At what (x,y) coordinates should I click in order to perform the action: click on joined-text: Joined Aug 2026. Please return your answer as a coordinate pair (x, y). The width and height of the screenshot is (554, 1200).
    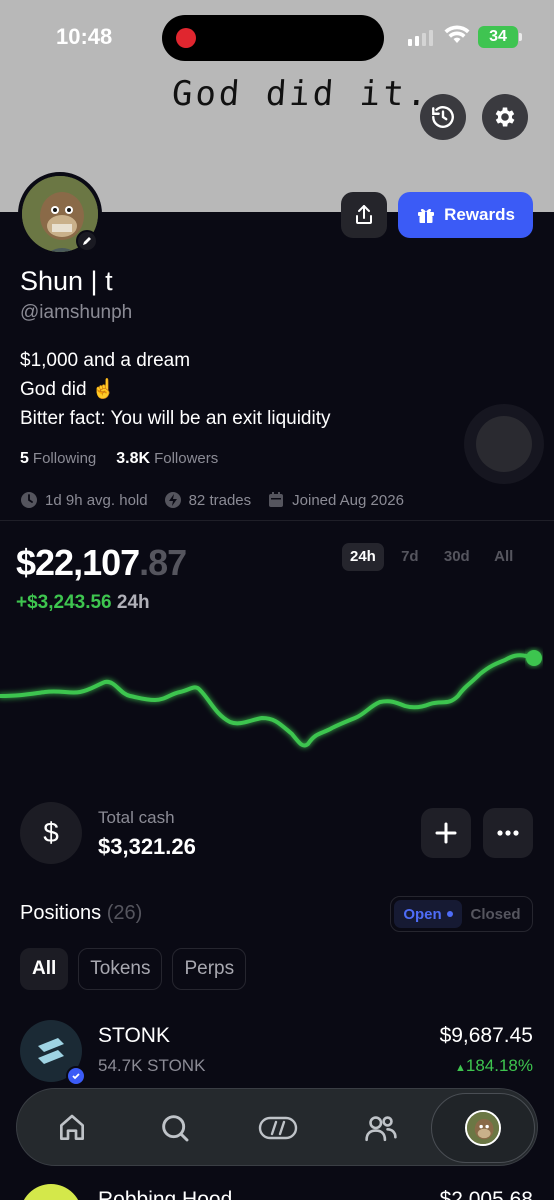
    Looking at the image, I should click on (348, 500).